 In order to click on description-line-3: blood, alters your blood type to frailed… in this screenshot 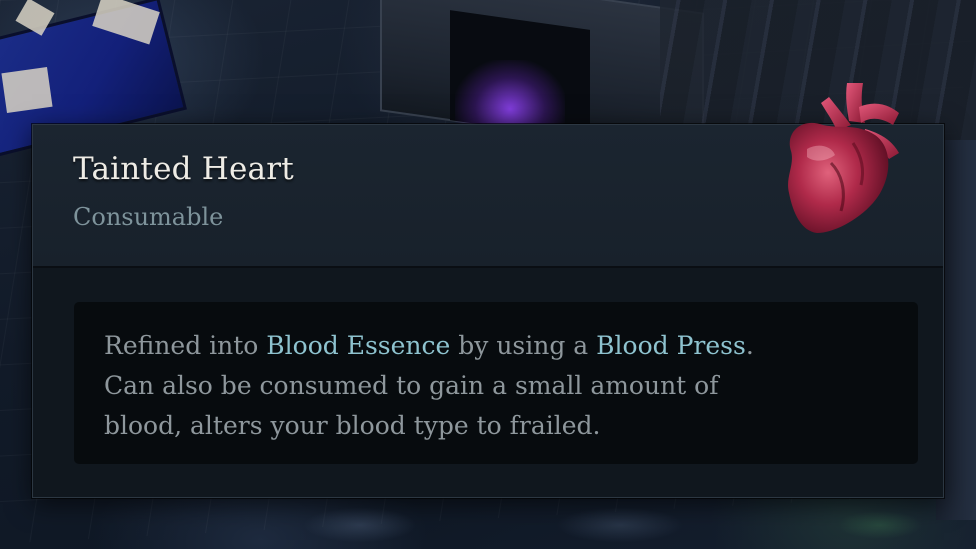, I will do `click(352, 425)`.